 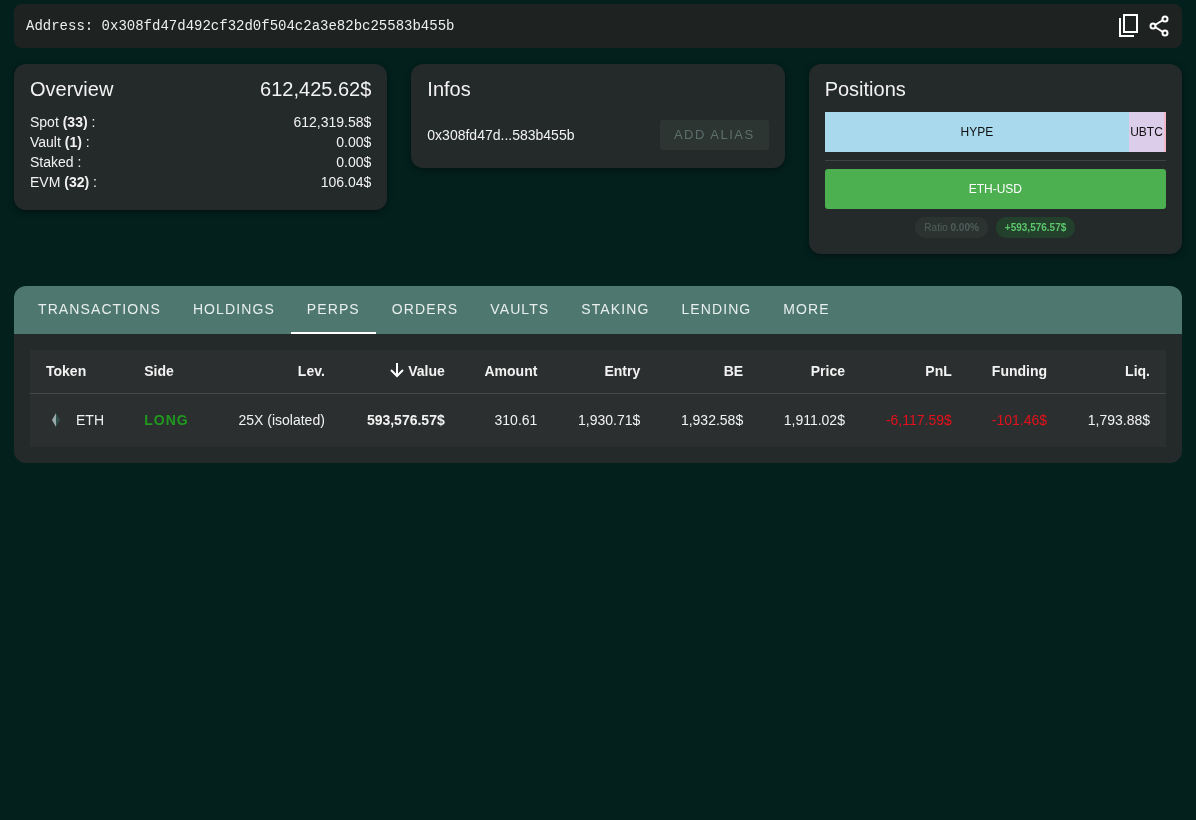 I want to click on balance-label: Vault (1) :, so click(x=60, y=142).